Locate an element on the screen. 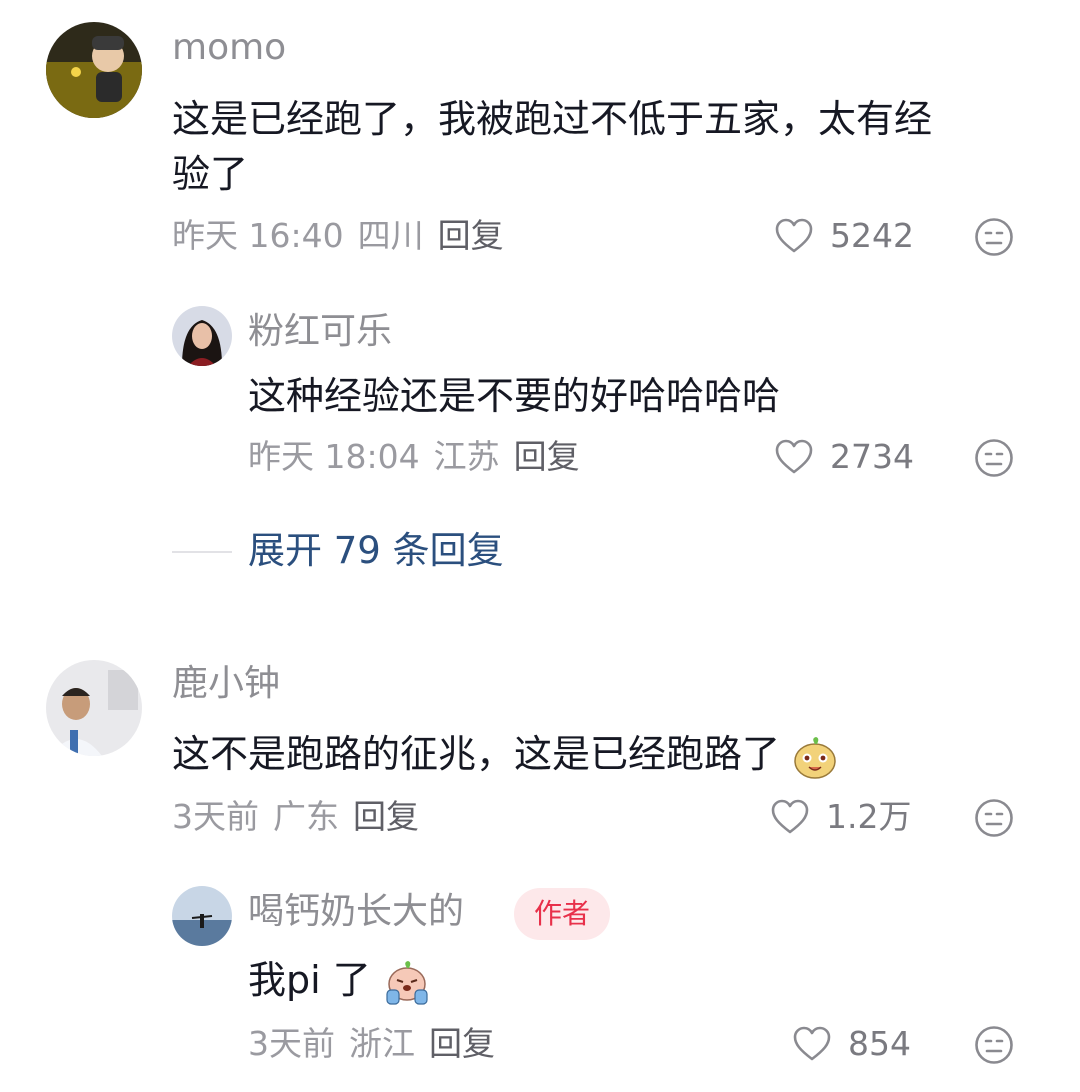 This screenshot has height=1092, width=1080. comment-text: 这不是跑路的征兆，这是已经跑路了 is located at coordinates (505, 755).